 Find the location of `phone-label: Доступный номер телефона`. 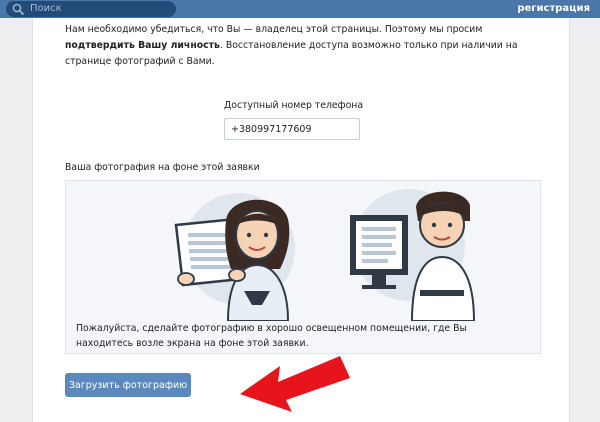

phone-label: Доступный номер телефона is located at coordinates (294, 105).